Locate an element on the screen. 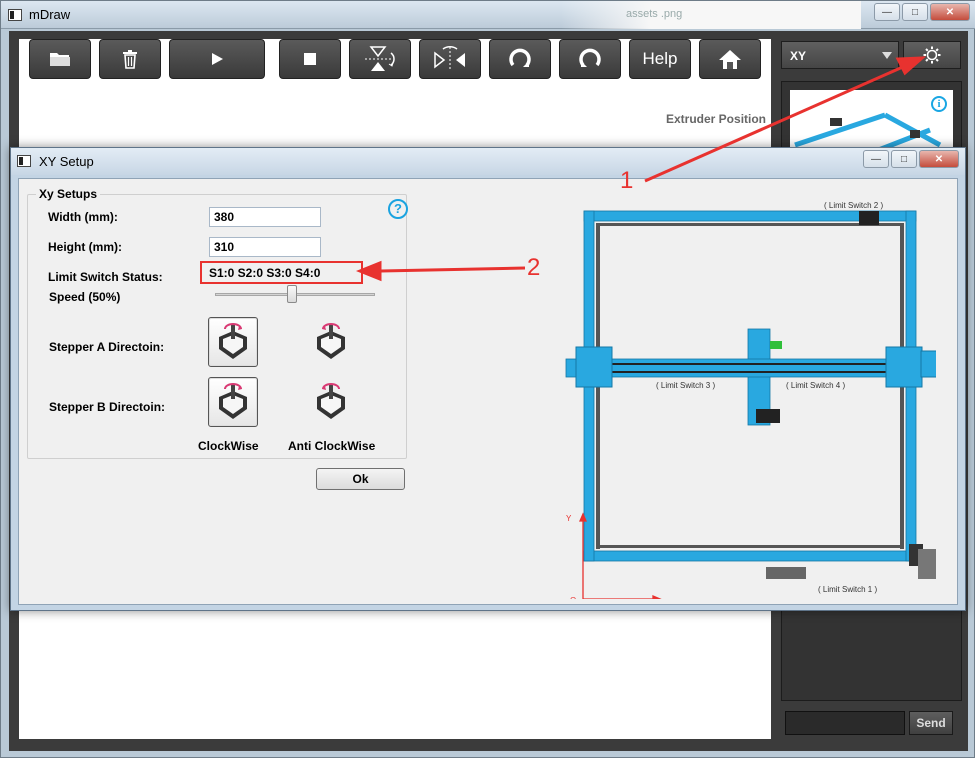 The height and width of the screenshot is (758, 975). stepper-a-clockwise-button is located at coordinates (233, 342).